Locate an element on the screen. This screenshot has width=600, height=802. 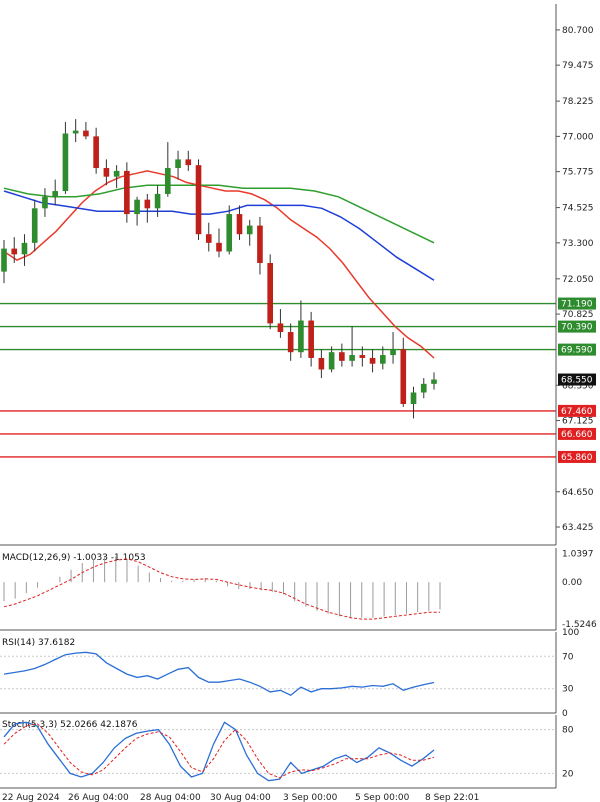
level-tag-label: 67.460 is located at coordinates (577, 412).